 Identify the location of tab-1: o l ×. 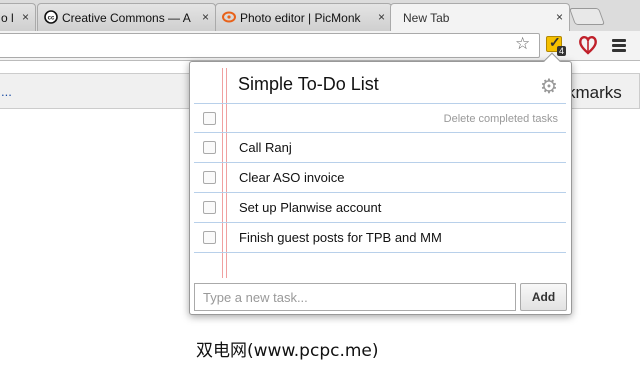
(18, 17).